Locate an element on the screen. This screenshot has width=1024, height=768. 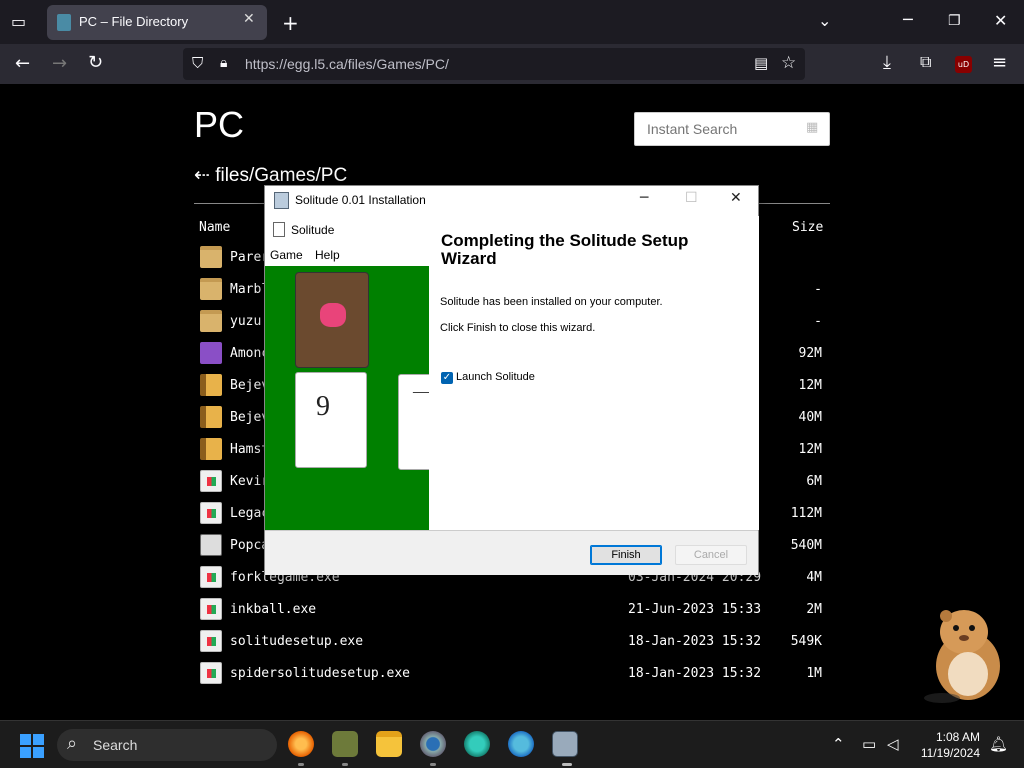
back-icon: ← is located at coordinates (22, 64).